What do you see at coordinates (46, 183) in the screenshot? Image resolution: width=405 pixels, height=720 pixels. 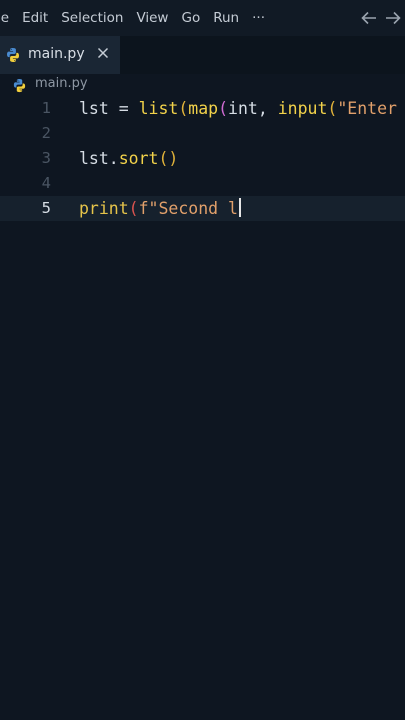 I see `line-number: 4` at bounding box center [46, 183].